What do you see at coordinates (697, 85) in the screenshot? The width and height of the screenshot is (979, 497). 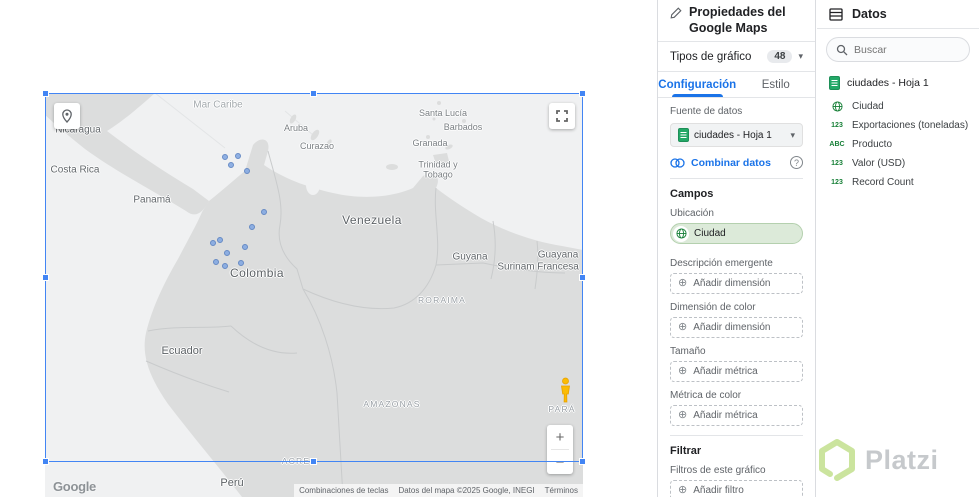 I see `tab-setup: Configuración` at bounding box center [697, 85].